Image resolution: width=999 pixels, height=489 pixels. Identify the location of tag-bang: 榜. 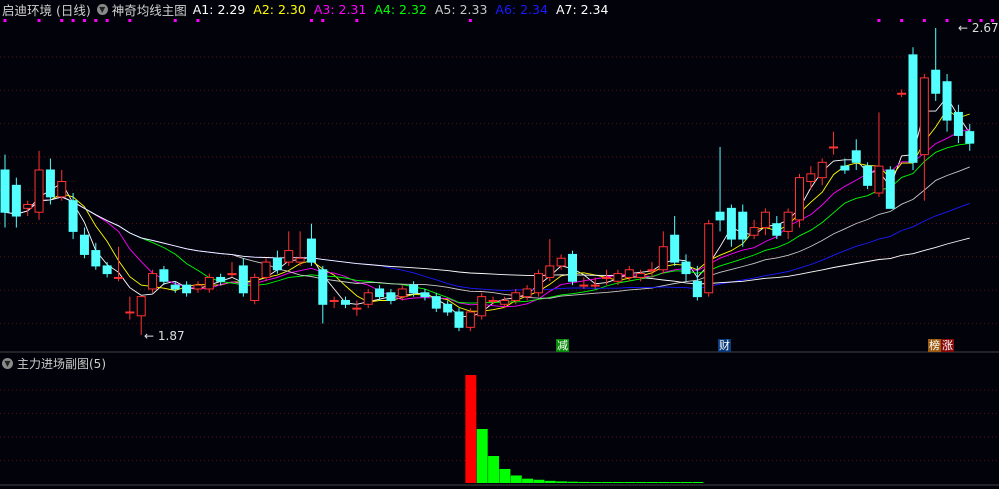
(934, 345).